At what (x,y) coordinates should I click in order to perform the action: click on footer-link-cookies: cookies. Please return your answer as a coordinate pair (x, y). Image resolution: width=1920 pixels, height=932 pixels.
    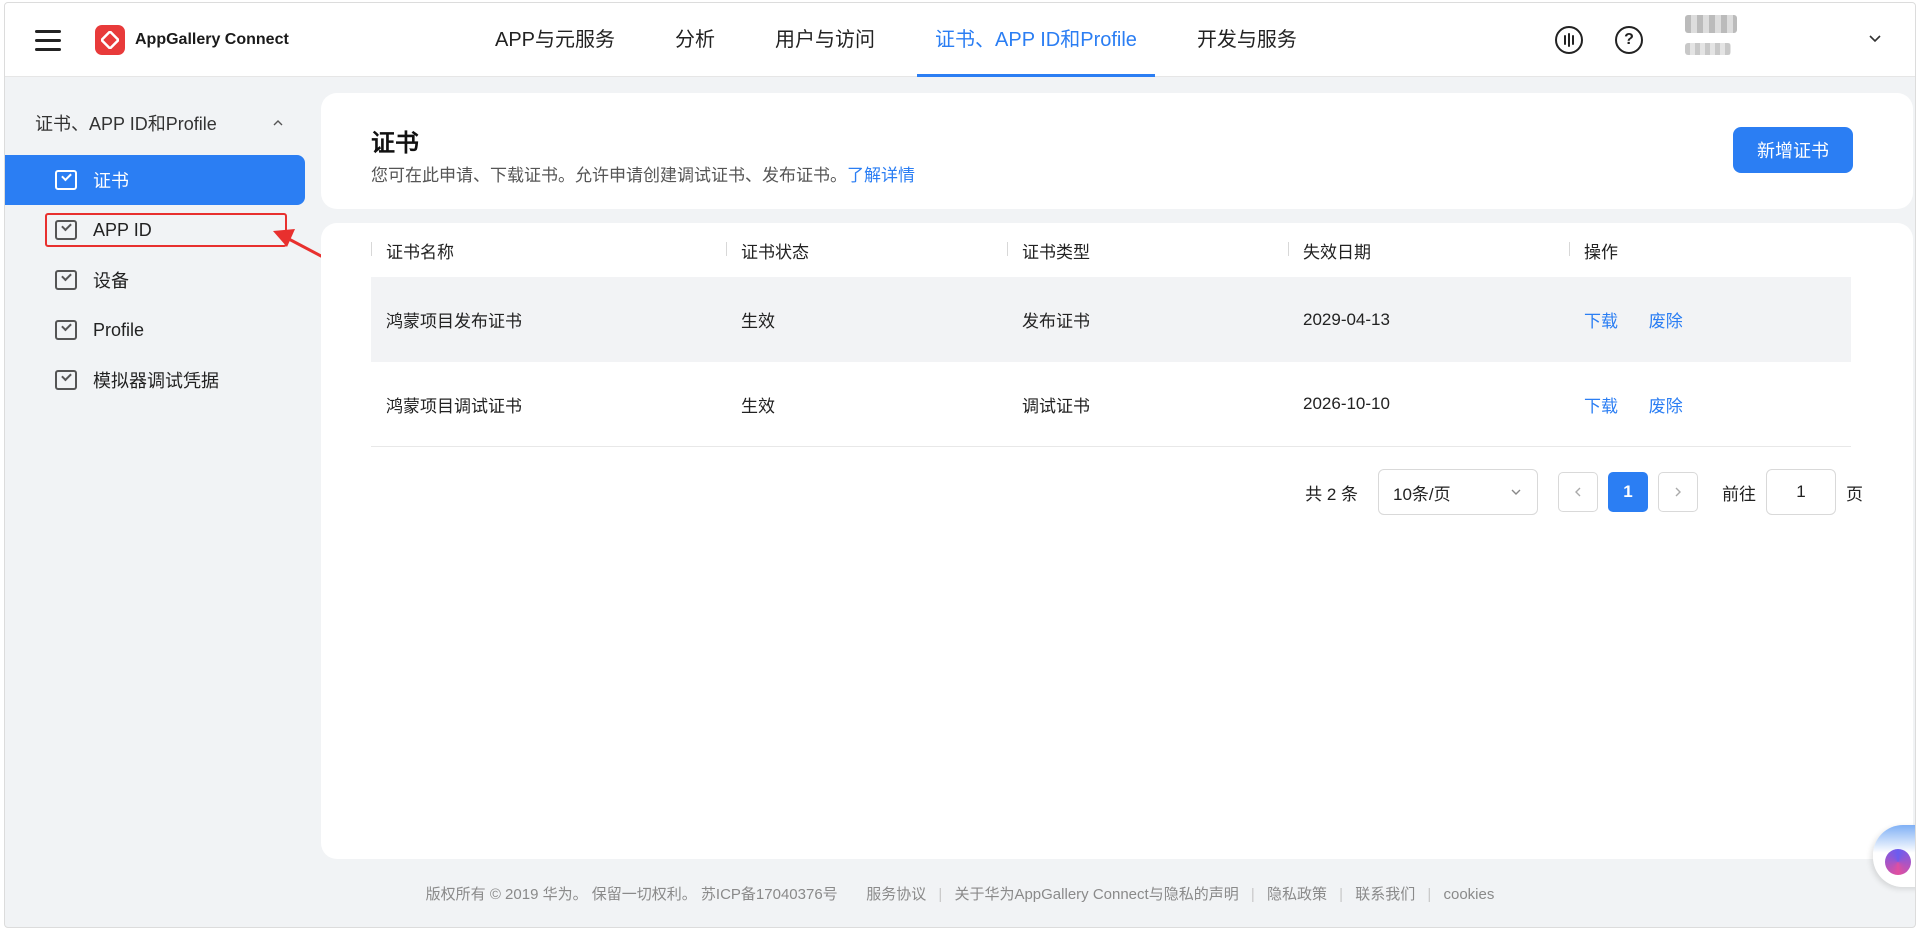
    Looking at the image, I should click on (1468, 894).